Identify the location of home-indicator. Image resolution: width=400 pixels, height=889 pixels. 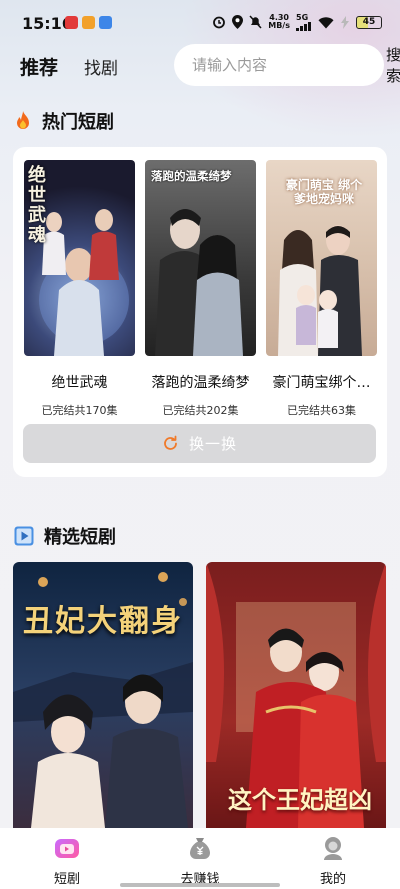
(200, 885).